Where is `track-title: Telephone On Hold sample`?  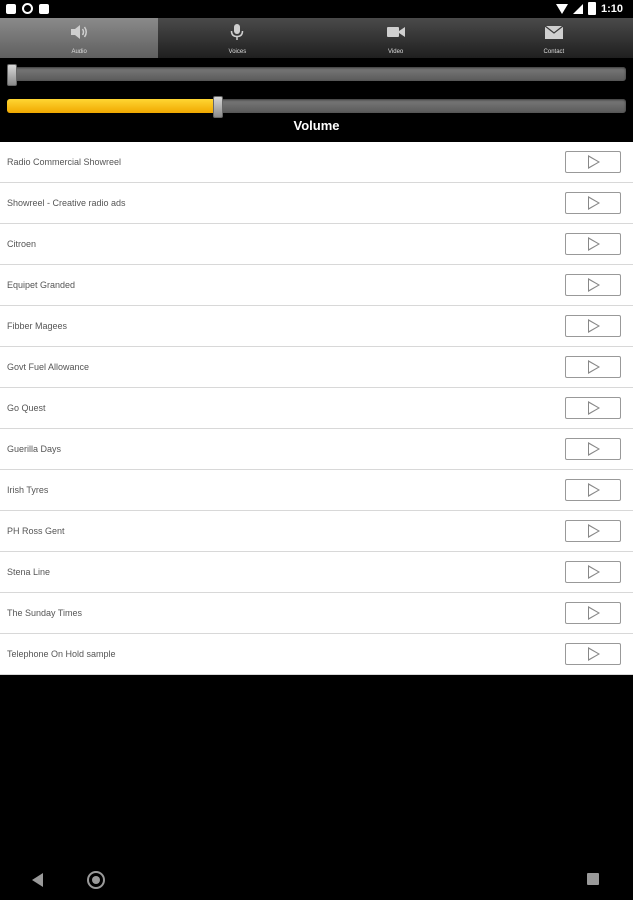
track-title: Telephone On Hold sample is located at coordinates (61, 654).